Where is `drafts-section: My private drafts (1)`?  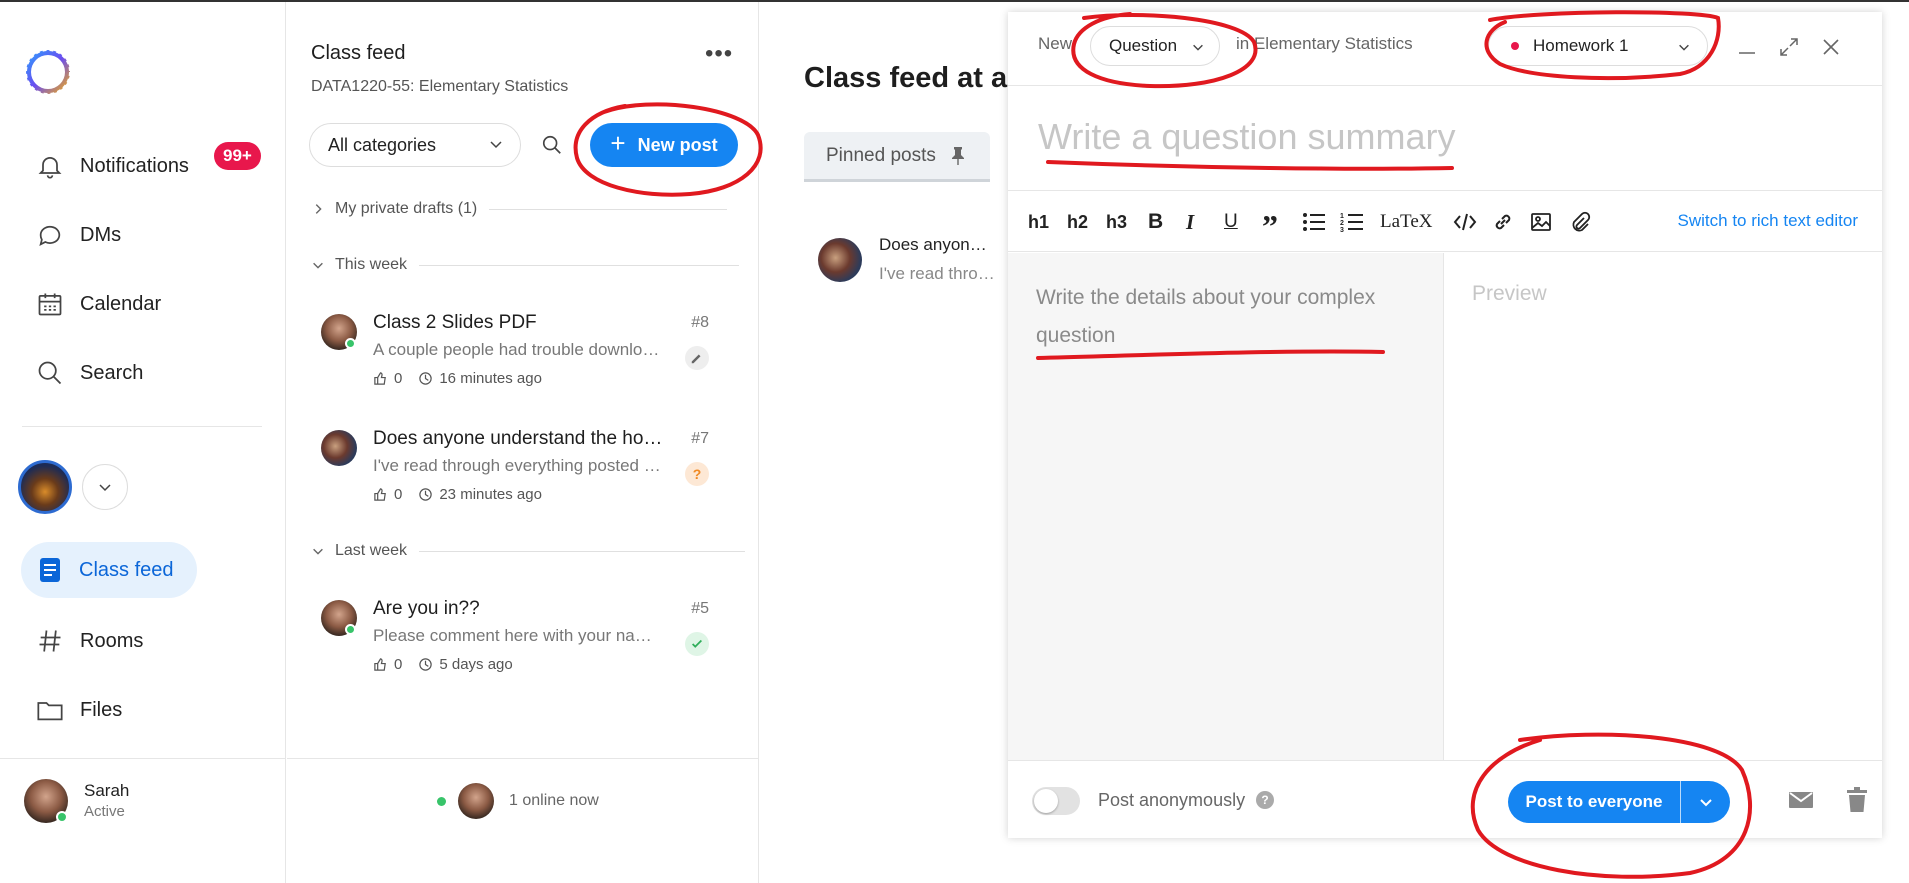 drafts-section: My private drafts (1) is located at coordinates (519, 209).